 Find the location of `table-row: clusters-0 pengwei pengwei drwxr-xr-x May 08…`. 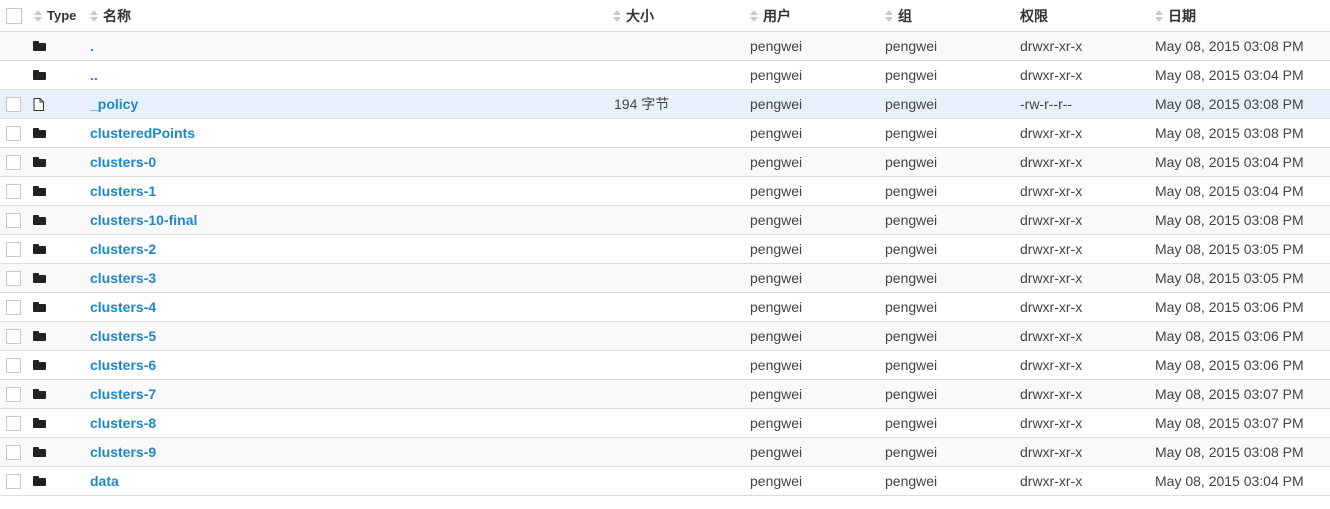

table-row: clusters-0 pengwei pengwei drwxr-xr-x May 08… is located at coordinates (665, 162).